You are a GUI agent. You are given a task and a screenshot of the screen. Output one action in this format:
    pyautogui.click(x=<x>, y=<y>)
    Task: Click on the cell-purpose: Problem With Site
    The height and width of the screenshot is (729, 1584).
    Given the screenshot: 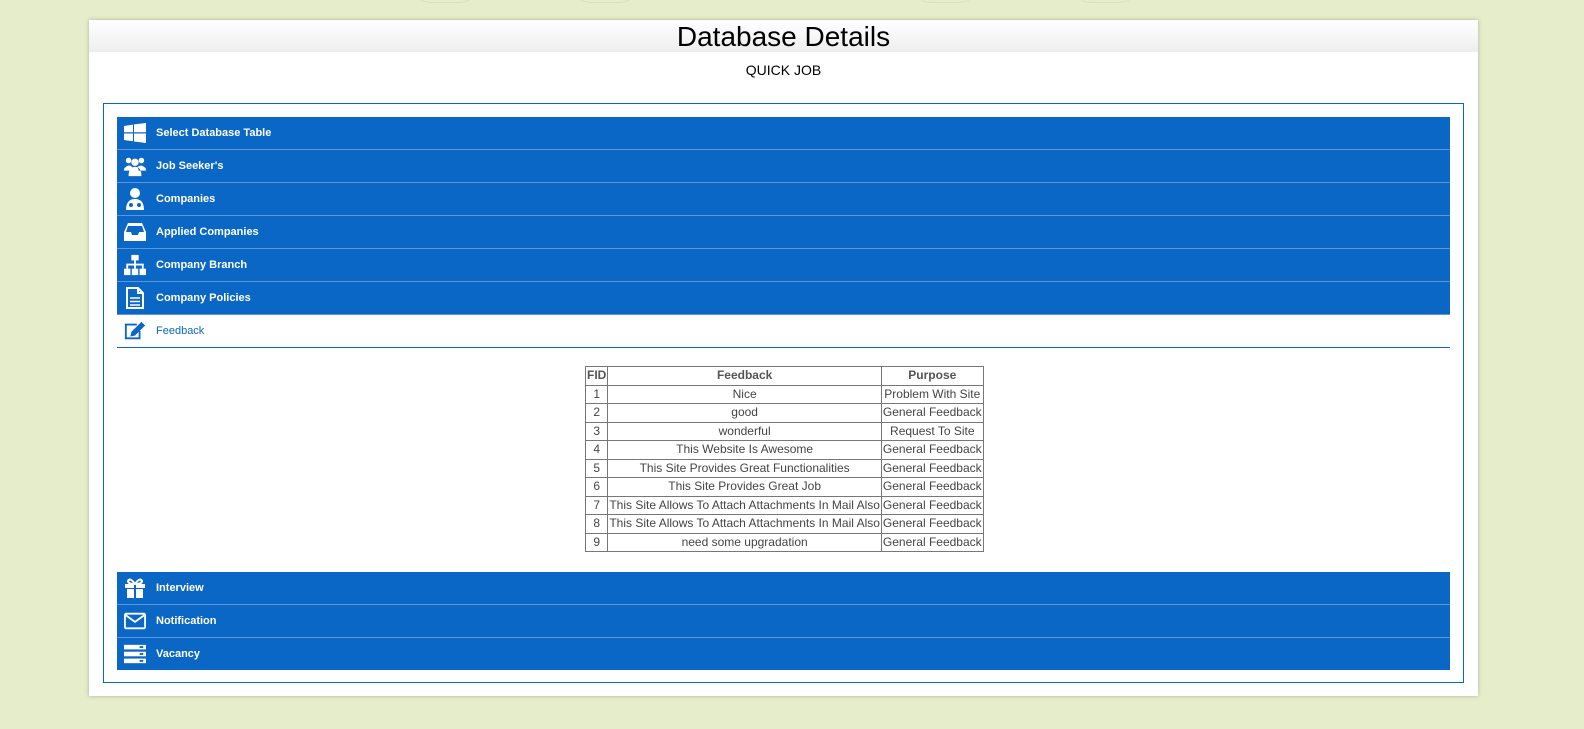 What is the action you would take?
    pyautogui.click(x=932, y=394)
    